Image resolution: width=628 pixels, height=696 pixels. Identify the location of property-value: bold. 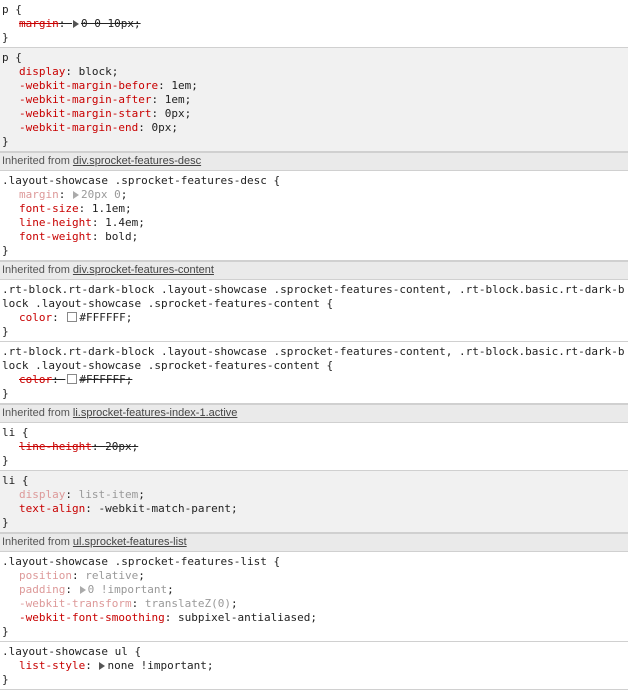
(118, 236).